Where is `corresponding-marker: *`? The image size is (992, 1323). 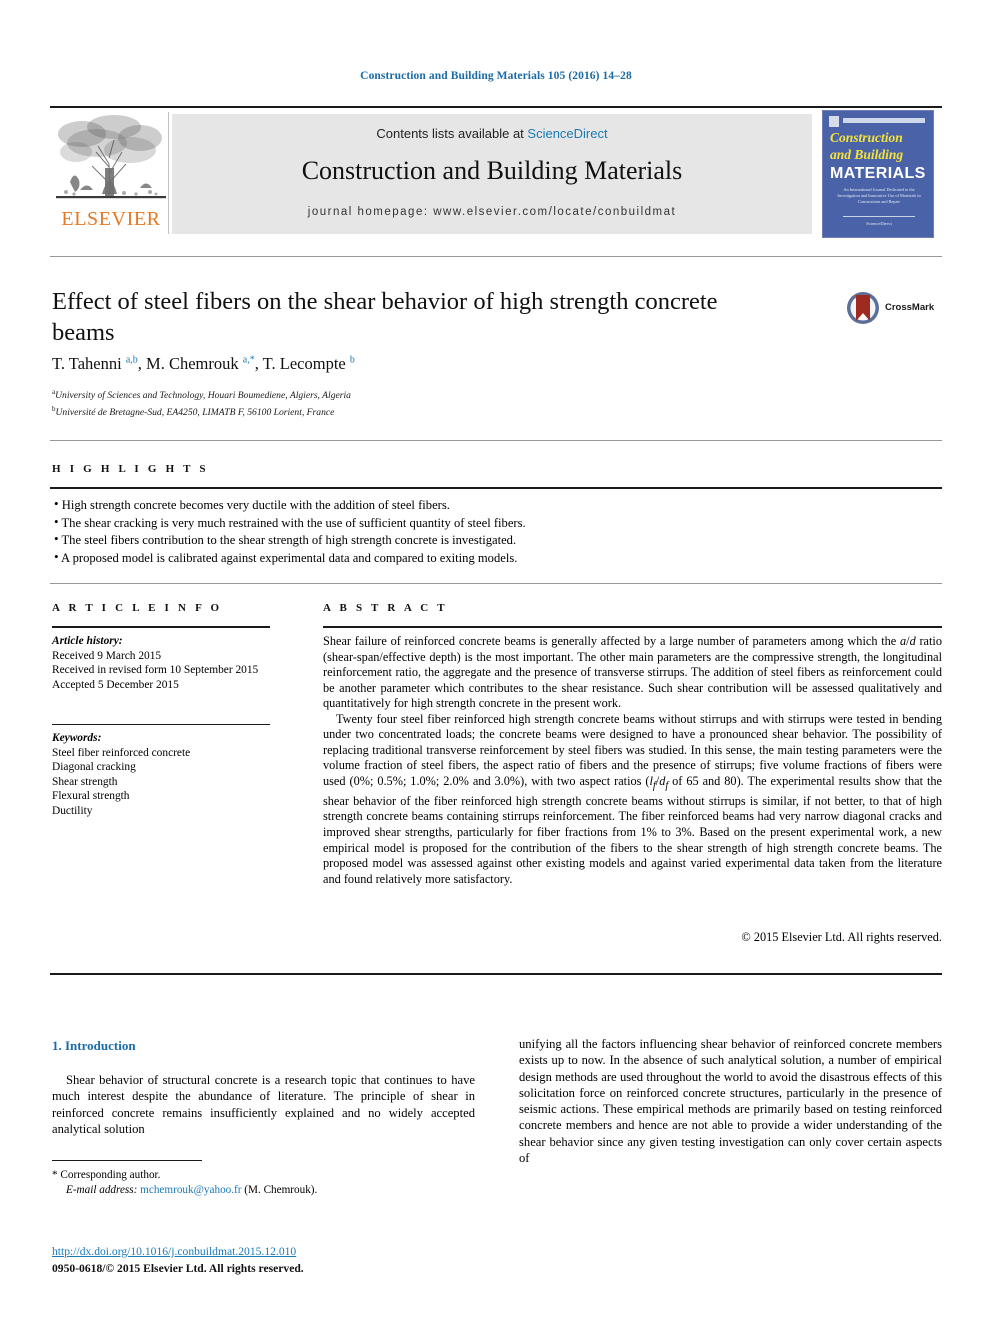
corresponding-marker: * is located at coordinates (55, 1175).